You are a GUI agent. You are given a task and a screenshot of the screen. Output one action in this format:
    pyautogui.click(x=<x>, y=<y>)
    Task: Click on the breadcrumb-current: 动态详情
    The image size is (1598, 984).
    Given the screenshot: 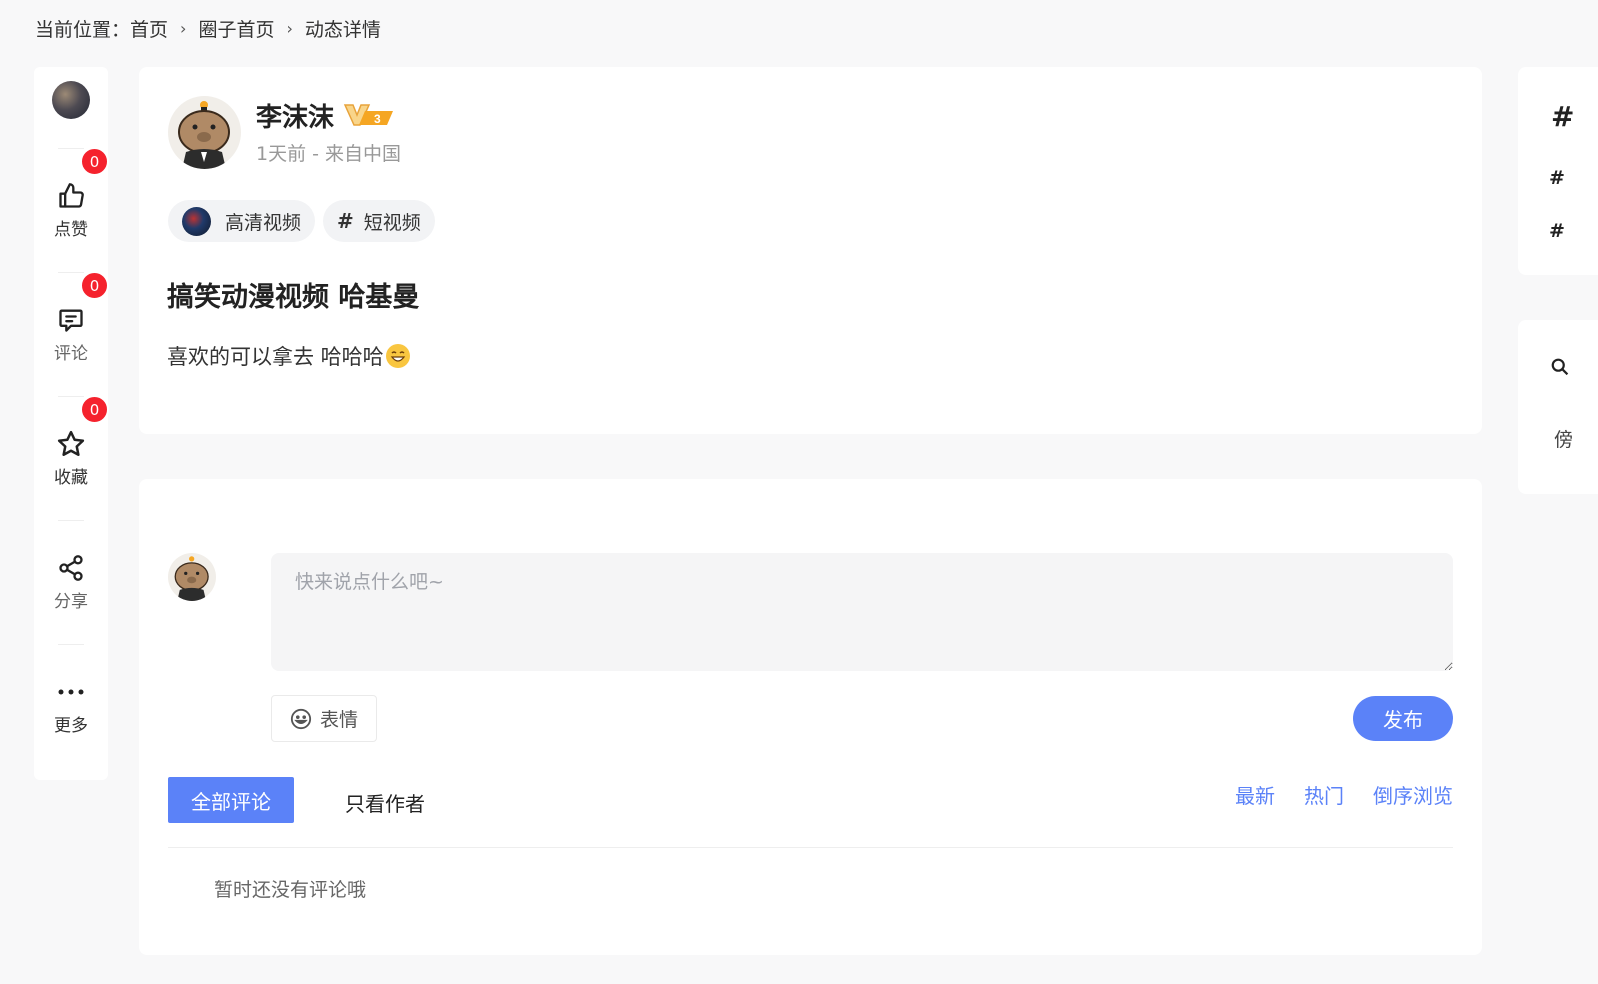 What is the action you would take?
    pyautogui.click(x=342, y=29)
    